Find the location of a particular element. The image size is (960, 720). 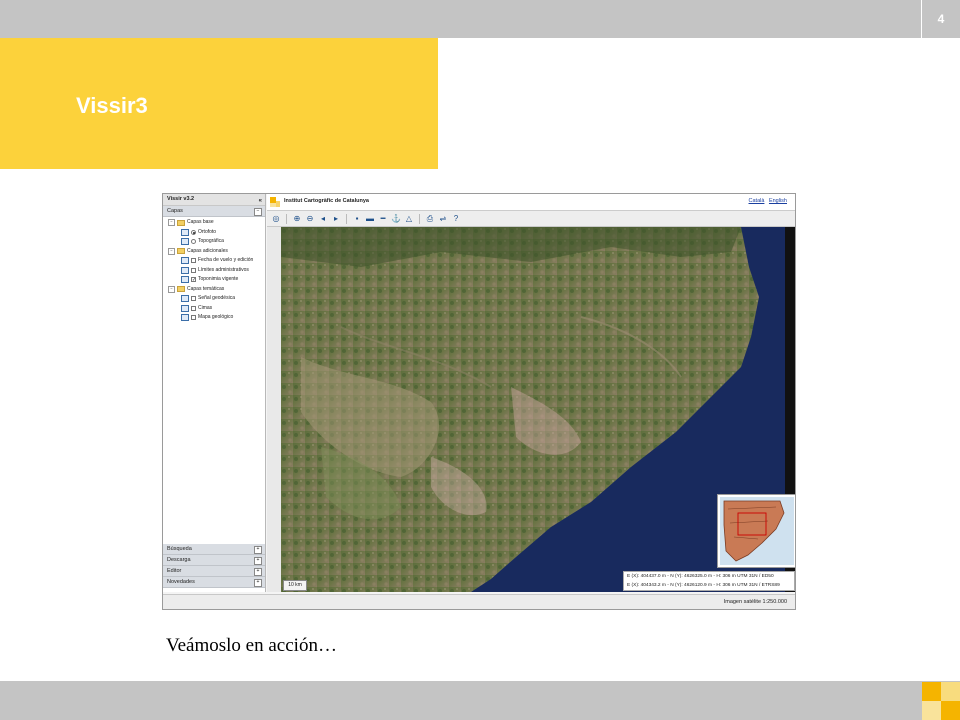

layer-tree-item: Topográfica is located at coordinates (214, 242).